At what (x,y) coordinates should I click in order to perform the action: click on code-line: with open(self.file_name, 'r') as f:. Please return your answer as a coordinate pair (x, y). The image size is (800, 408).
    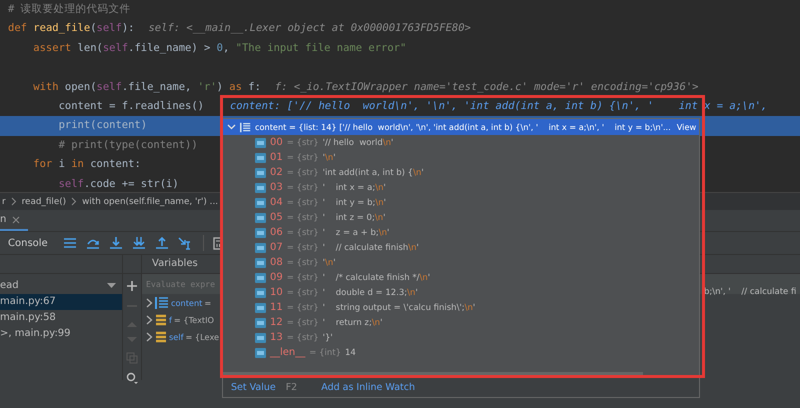
    Looking at the image, I should click on (146, 87).